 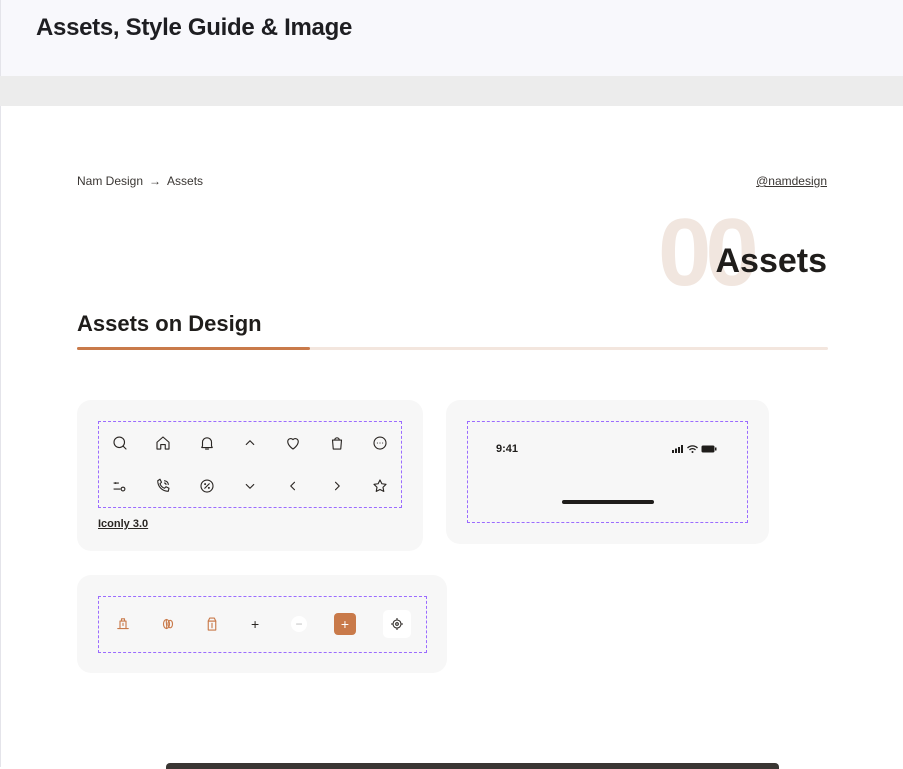 What do you see at coordinates (250, 486) in the screenshot?
I see `chevron-down-icon` at bounding box center [250, 486].